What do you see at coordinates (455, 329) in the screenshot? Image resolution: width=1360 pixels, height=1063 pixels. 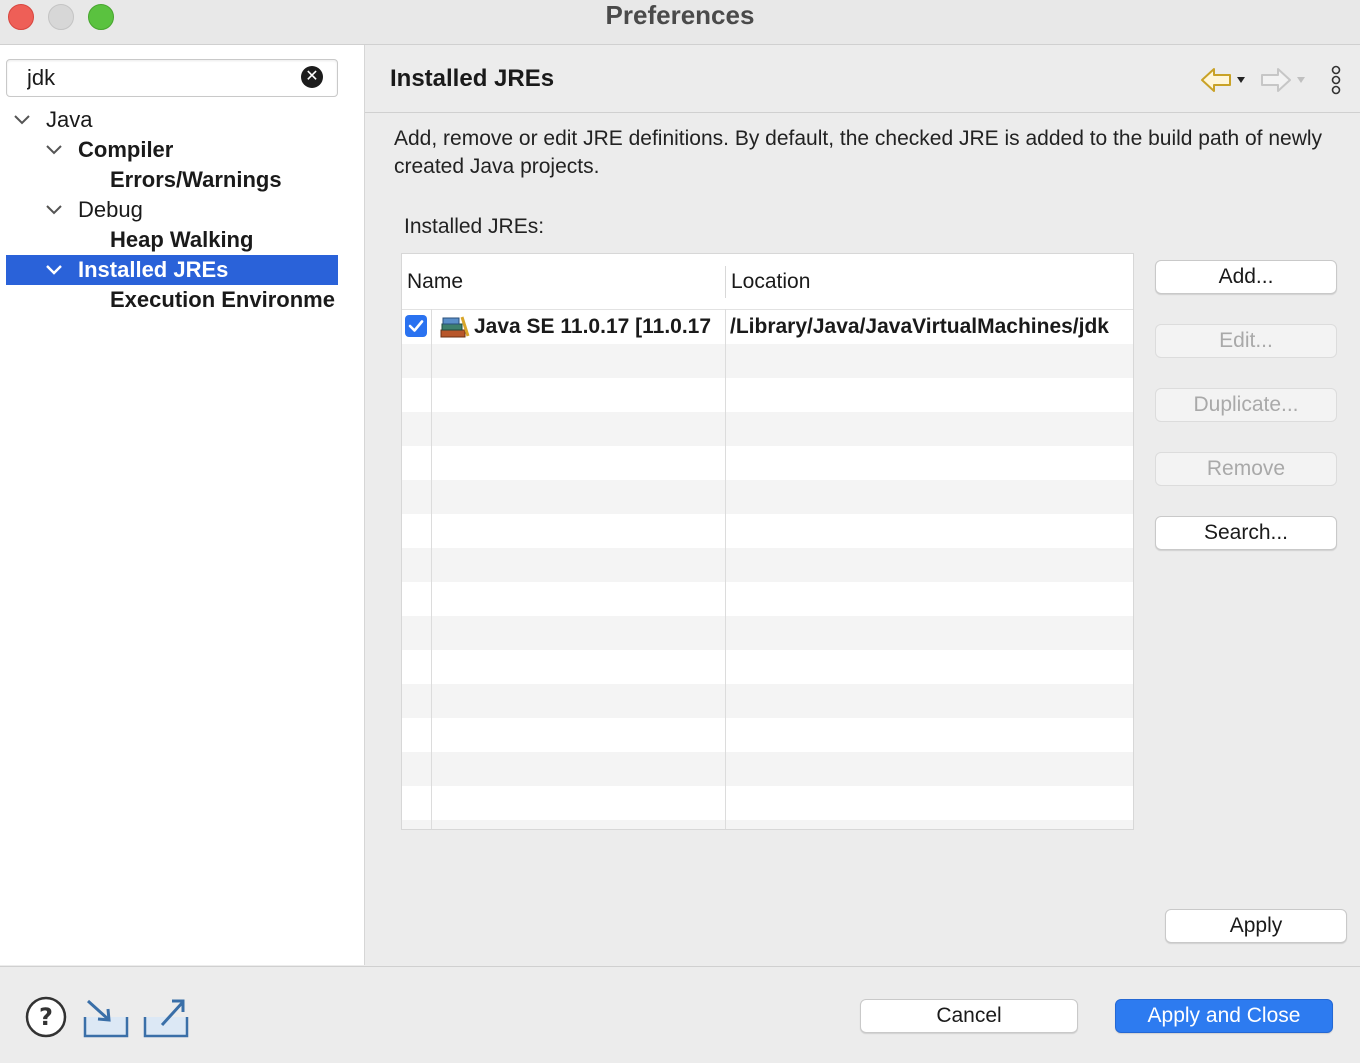 I see `jre-library-icon` at bounding box center [455, 329].